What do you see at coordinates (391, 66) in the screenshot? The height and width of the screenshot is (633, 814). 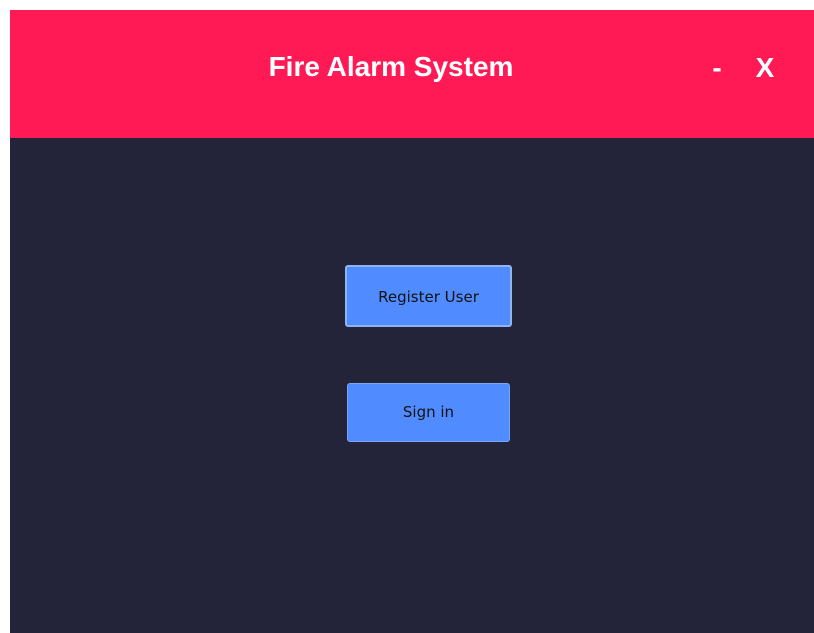 I see `window-title: Fire Alarm System` at bounding box center [391, 66].